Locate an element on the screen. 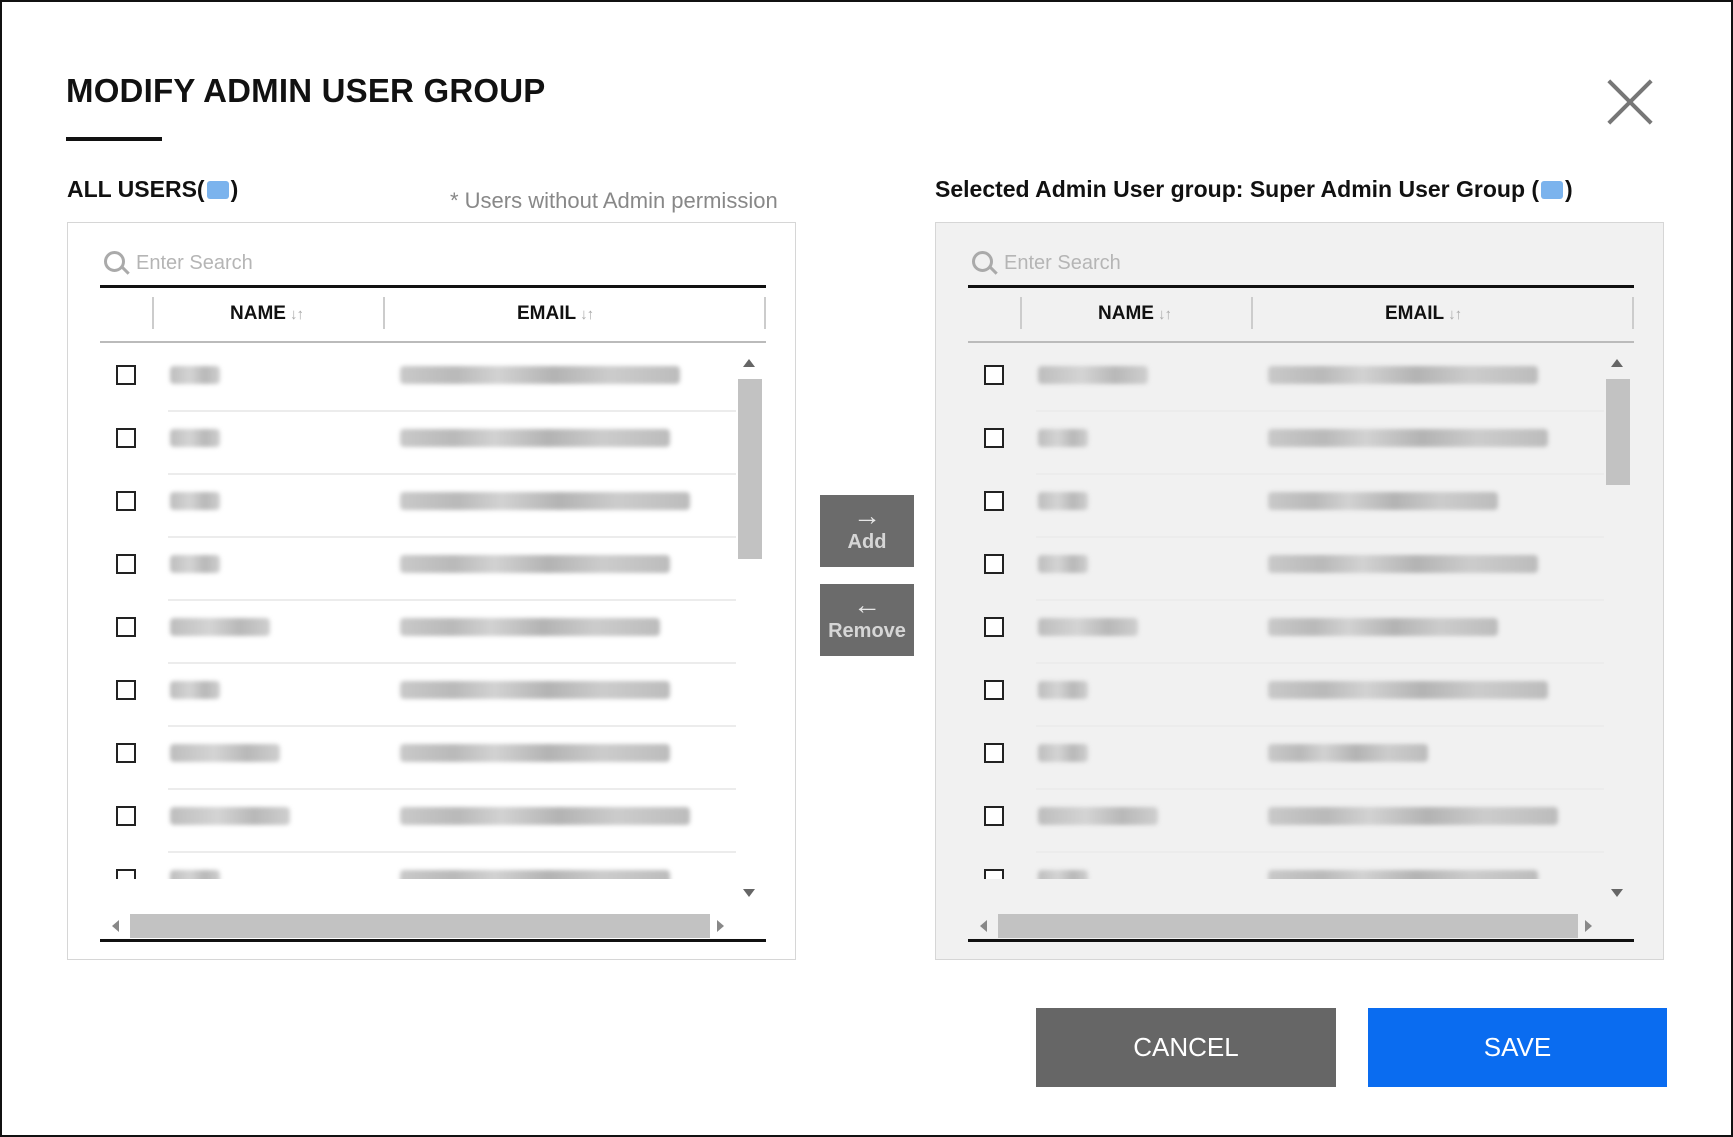 This screenshot has height=1137, width=1733. selected-group-horizontal-scrollbar is located at coordinates (1286, 926).